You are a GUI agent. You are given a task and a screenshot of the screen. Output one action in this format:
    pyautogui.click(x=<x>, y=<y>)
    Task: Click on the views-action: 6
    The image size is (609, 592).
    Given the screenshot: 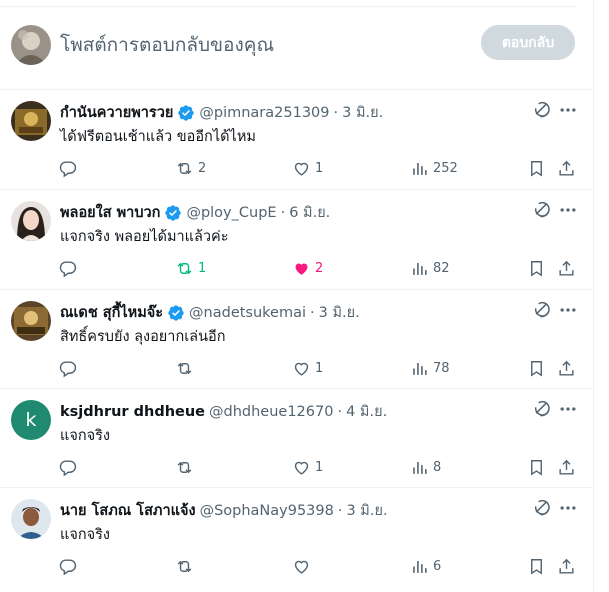 What is the action you would take?
    pyautogui.click(x=425, y=566)
    